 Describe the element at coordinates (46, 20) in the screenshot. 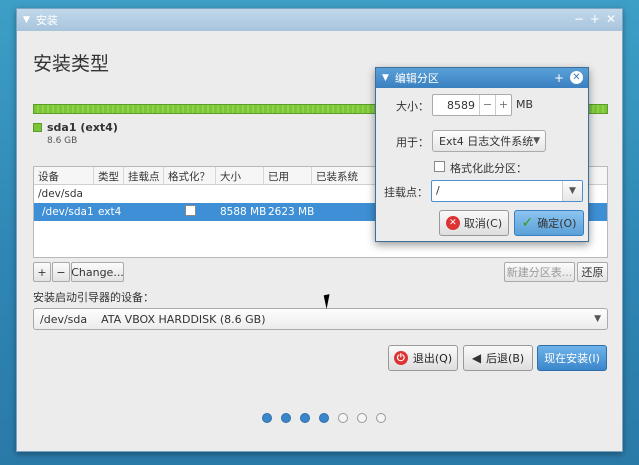

I see `window-title: 安装` at that location.